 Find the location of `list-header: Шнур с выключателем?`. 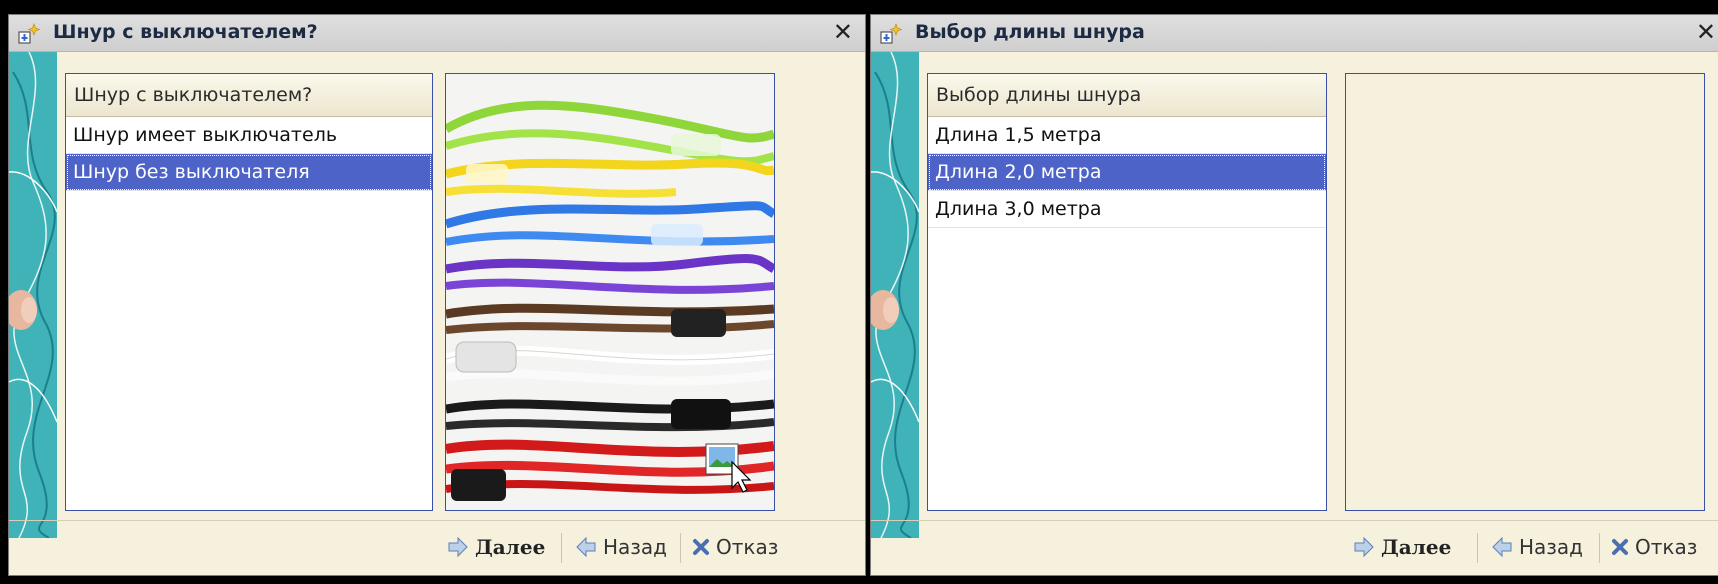

list-header: Шнур с выключателем? is located at coordinates (249, 95).